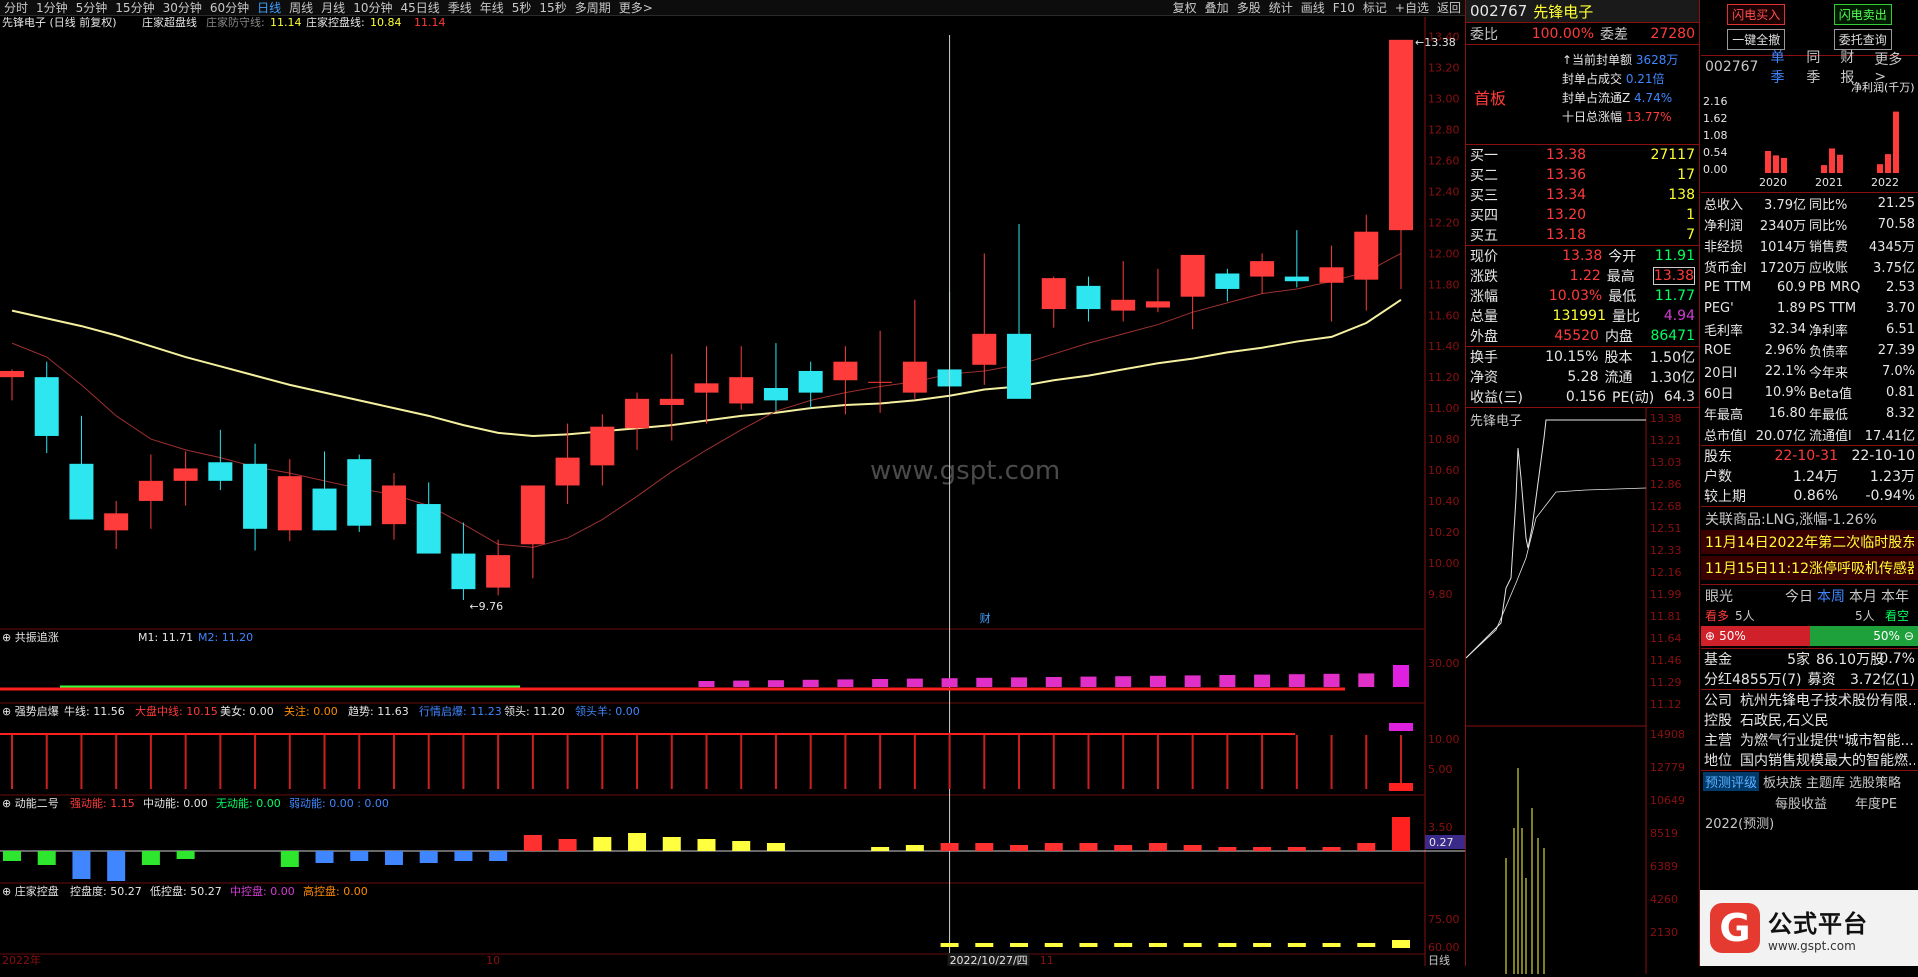  I want to click on rating-tab: 预测评级, so click(1731, 781).